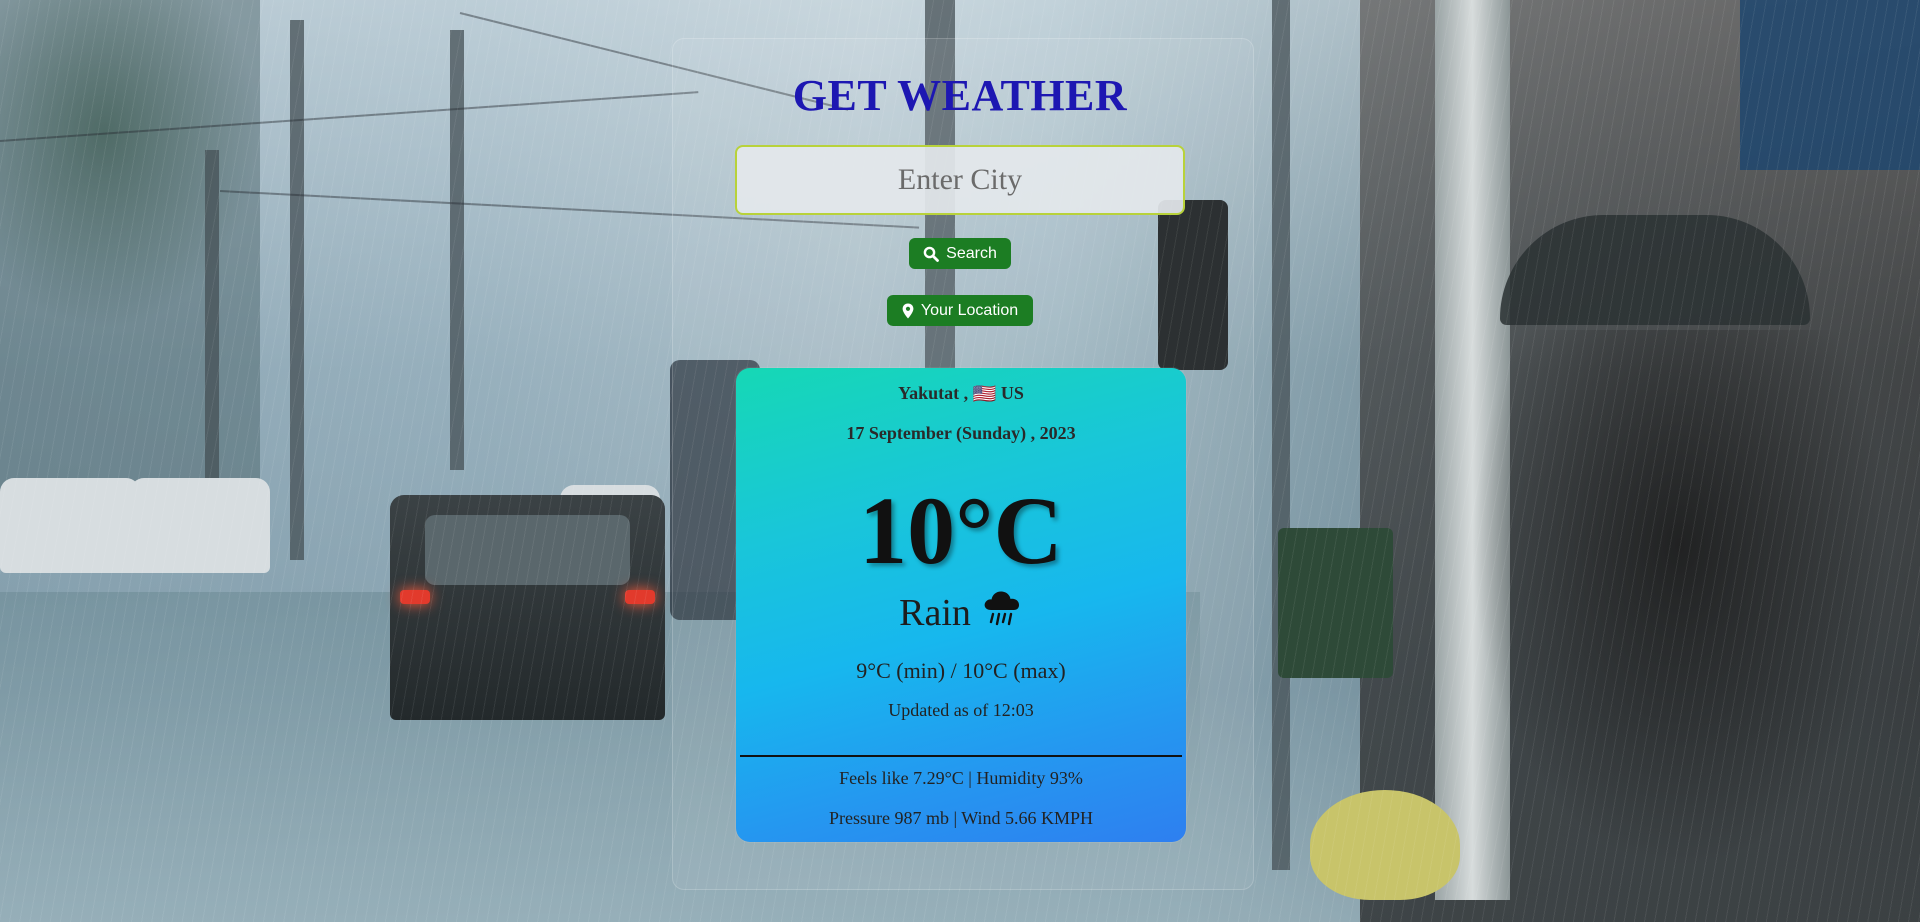 The width and height of the screenshot is (1920, 922). Describe the element at coordinates (961, 818) in the screenshot. I see `pressure-wind: Pressure 987 mb | Wind 5.66 KMPH` at that location.